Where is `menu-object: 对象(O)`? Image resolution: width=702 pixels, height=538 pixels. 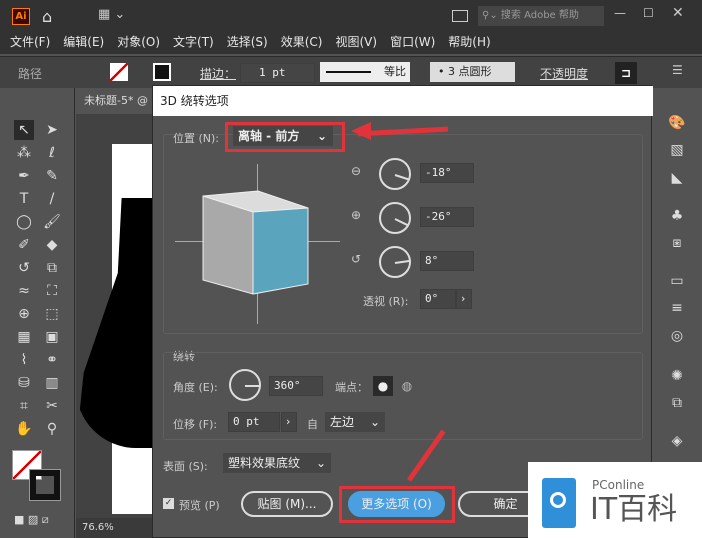 menu-object: 对象(O) is located at coordinates (138, 43).